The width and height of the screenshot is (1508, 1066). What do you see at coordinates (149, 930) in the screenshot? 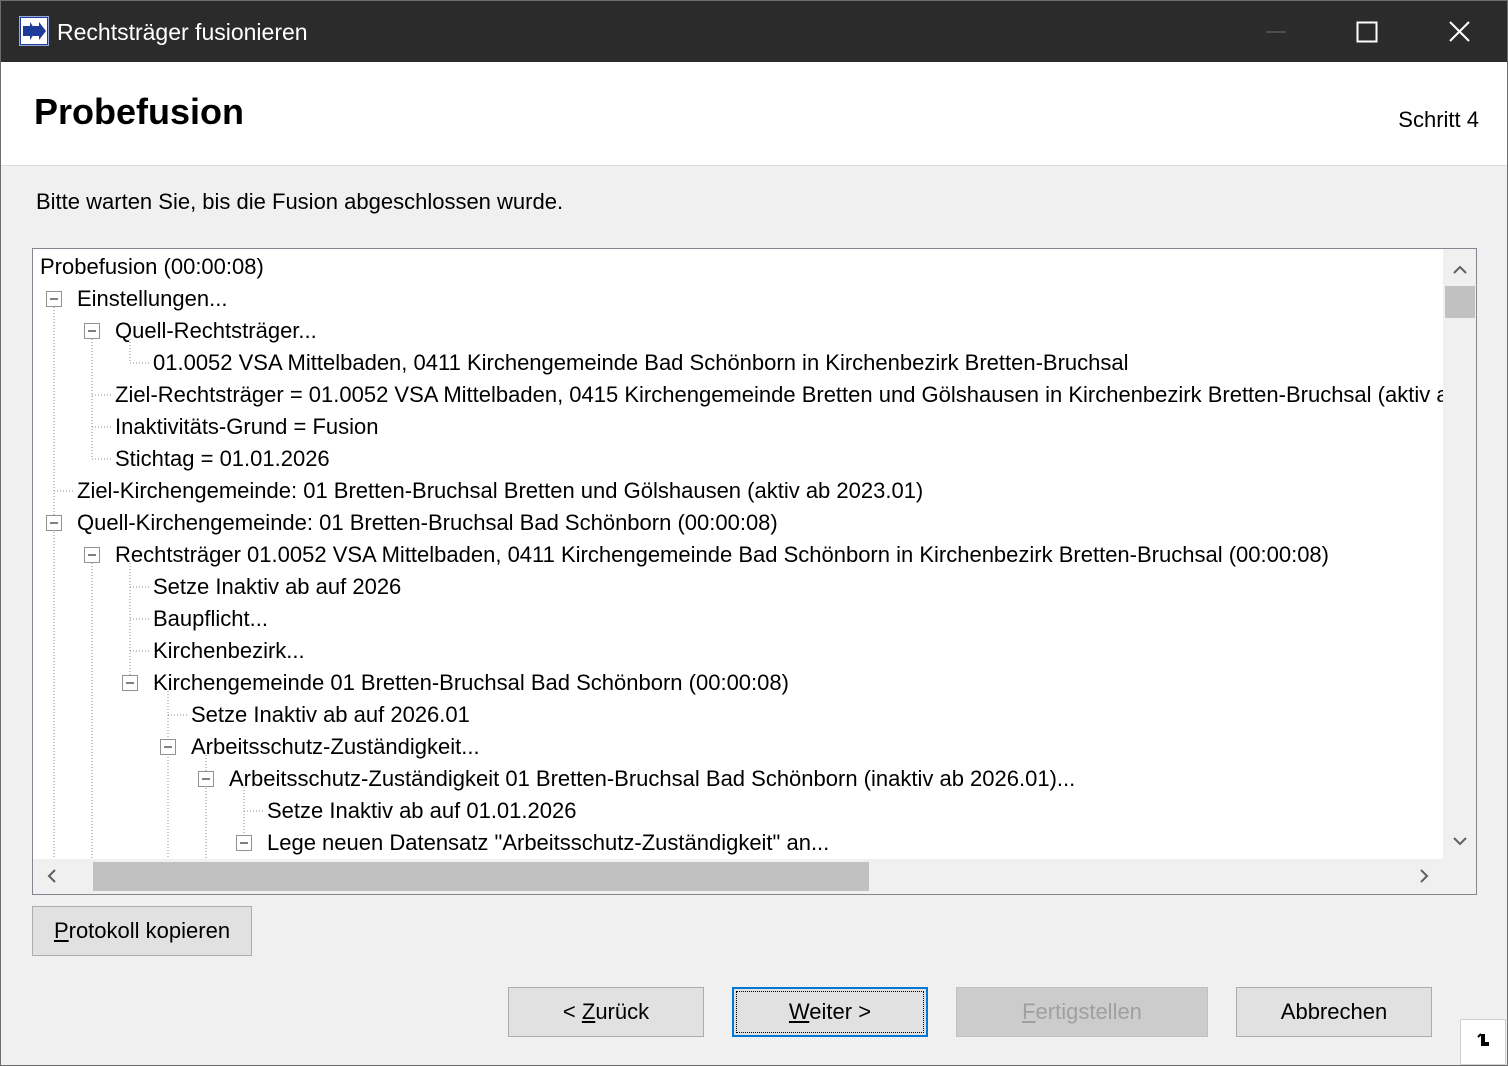
I see `button-label: rotokoll kopieren` at bounding box center [149, 930].